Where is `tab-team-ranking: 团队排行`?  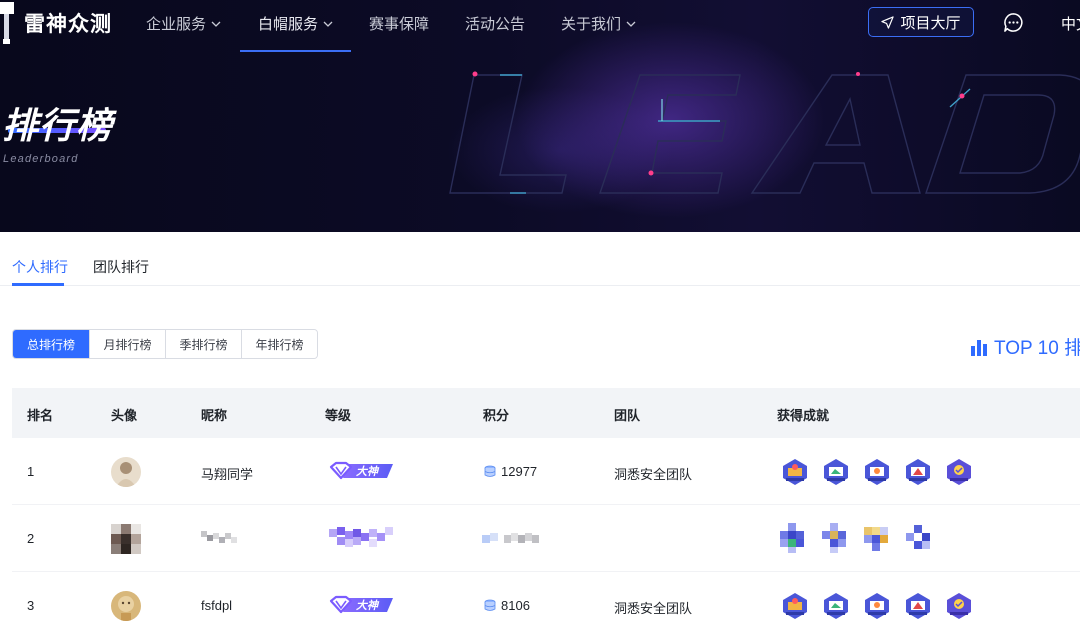 tab-team-ranking: 团队排行 is located at coordinates (121, 267).